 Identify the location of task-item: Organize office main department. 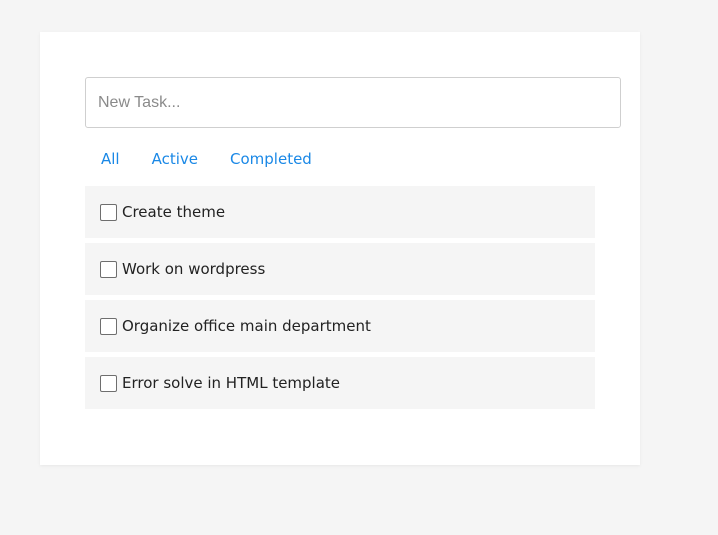
(340, 326).